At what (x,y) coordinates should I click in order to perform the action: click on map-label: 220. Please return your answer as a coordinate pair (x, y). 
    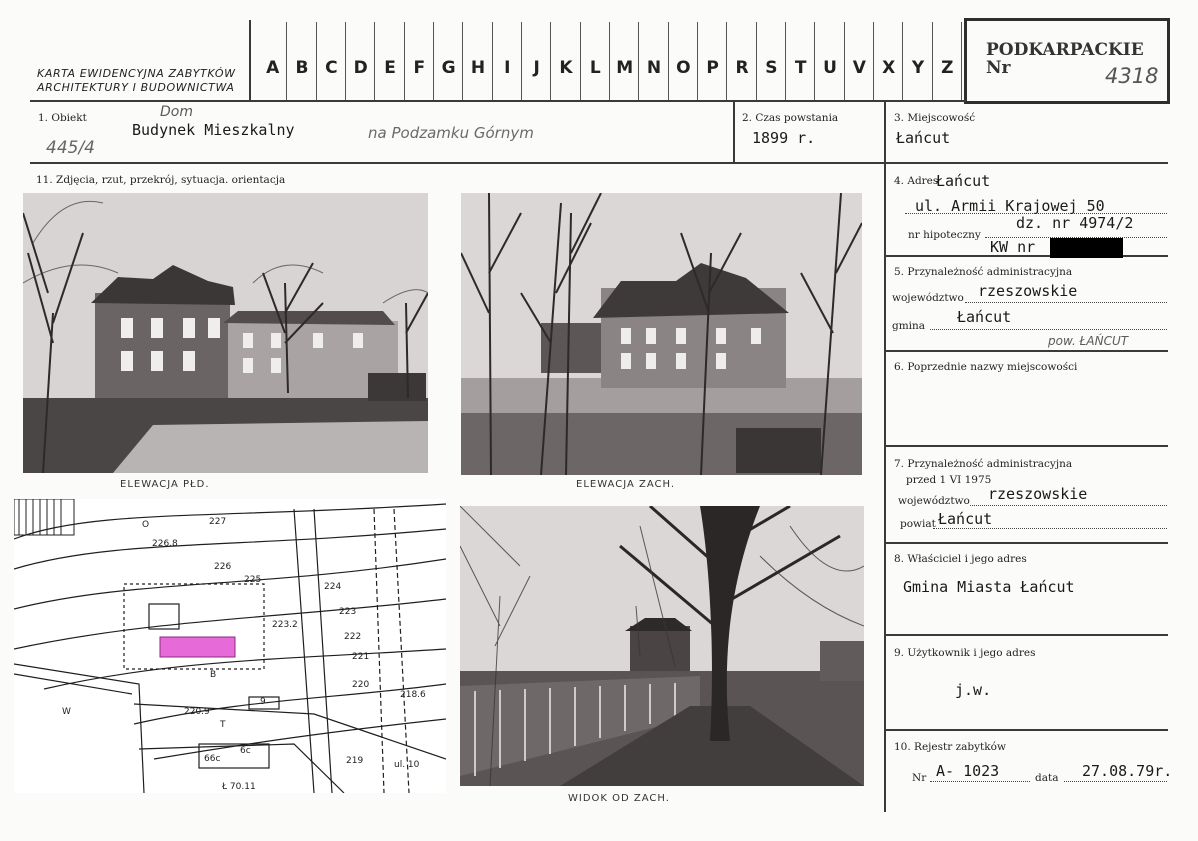
    Looking at the image, I should click on (360, 685).